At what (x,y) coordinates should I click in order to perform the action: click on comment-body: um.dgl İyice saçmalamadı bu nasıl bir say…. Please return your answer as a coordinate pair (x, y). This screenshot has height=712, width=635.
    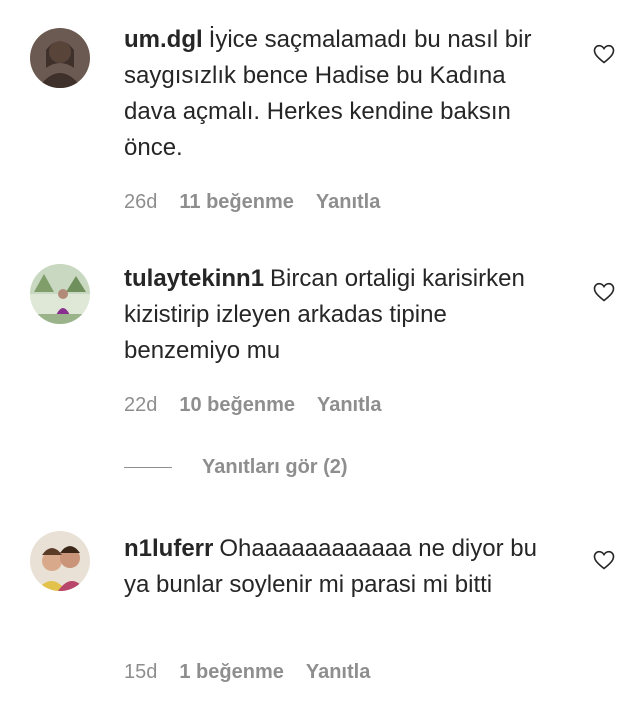
    Looking at the image, I should click on (344, 94).